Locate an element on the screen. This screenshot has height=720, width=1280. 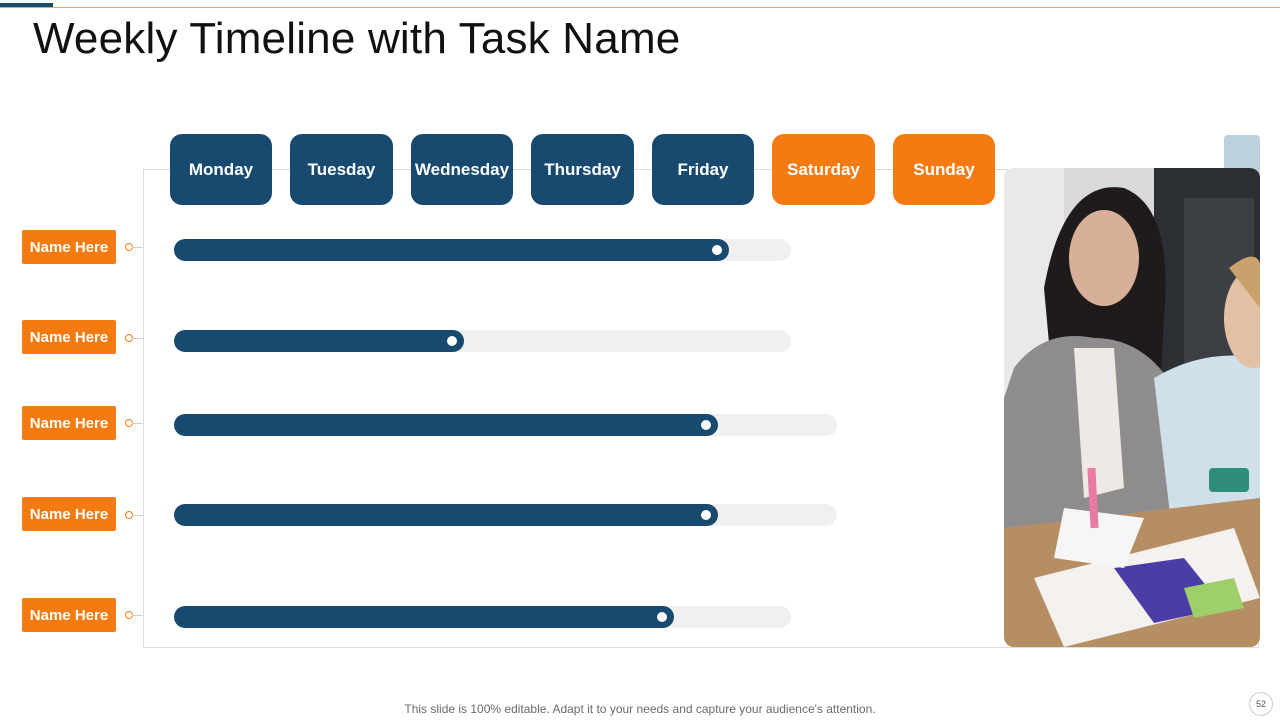
day-header-monday: Monday is located at coordinates (221, 169).